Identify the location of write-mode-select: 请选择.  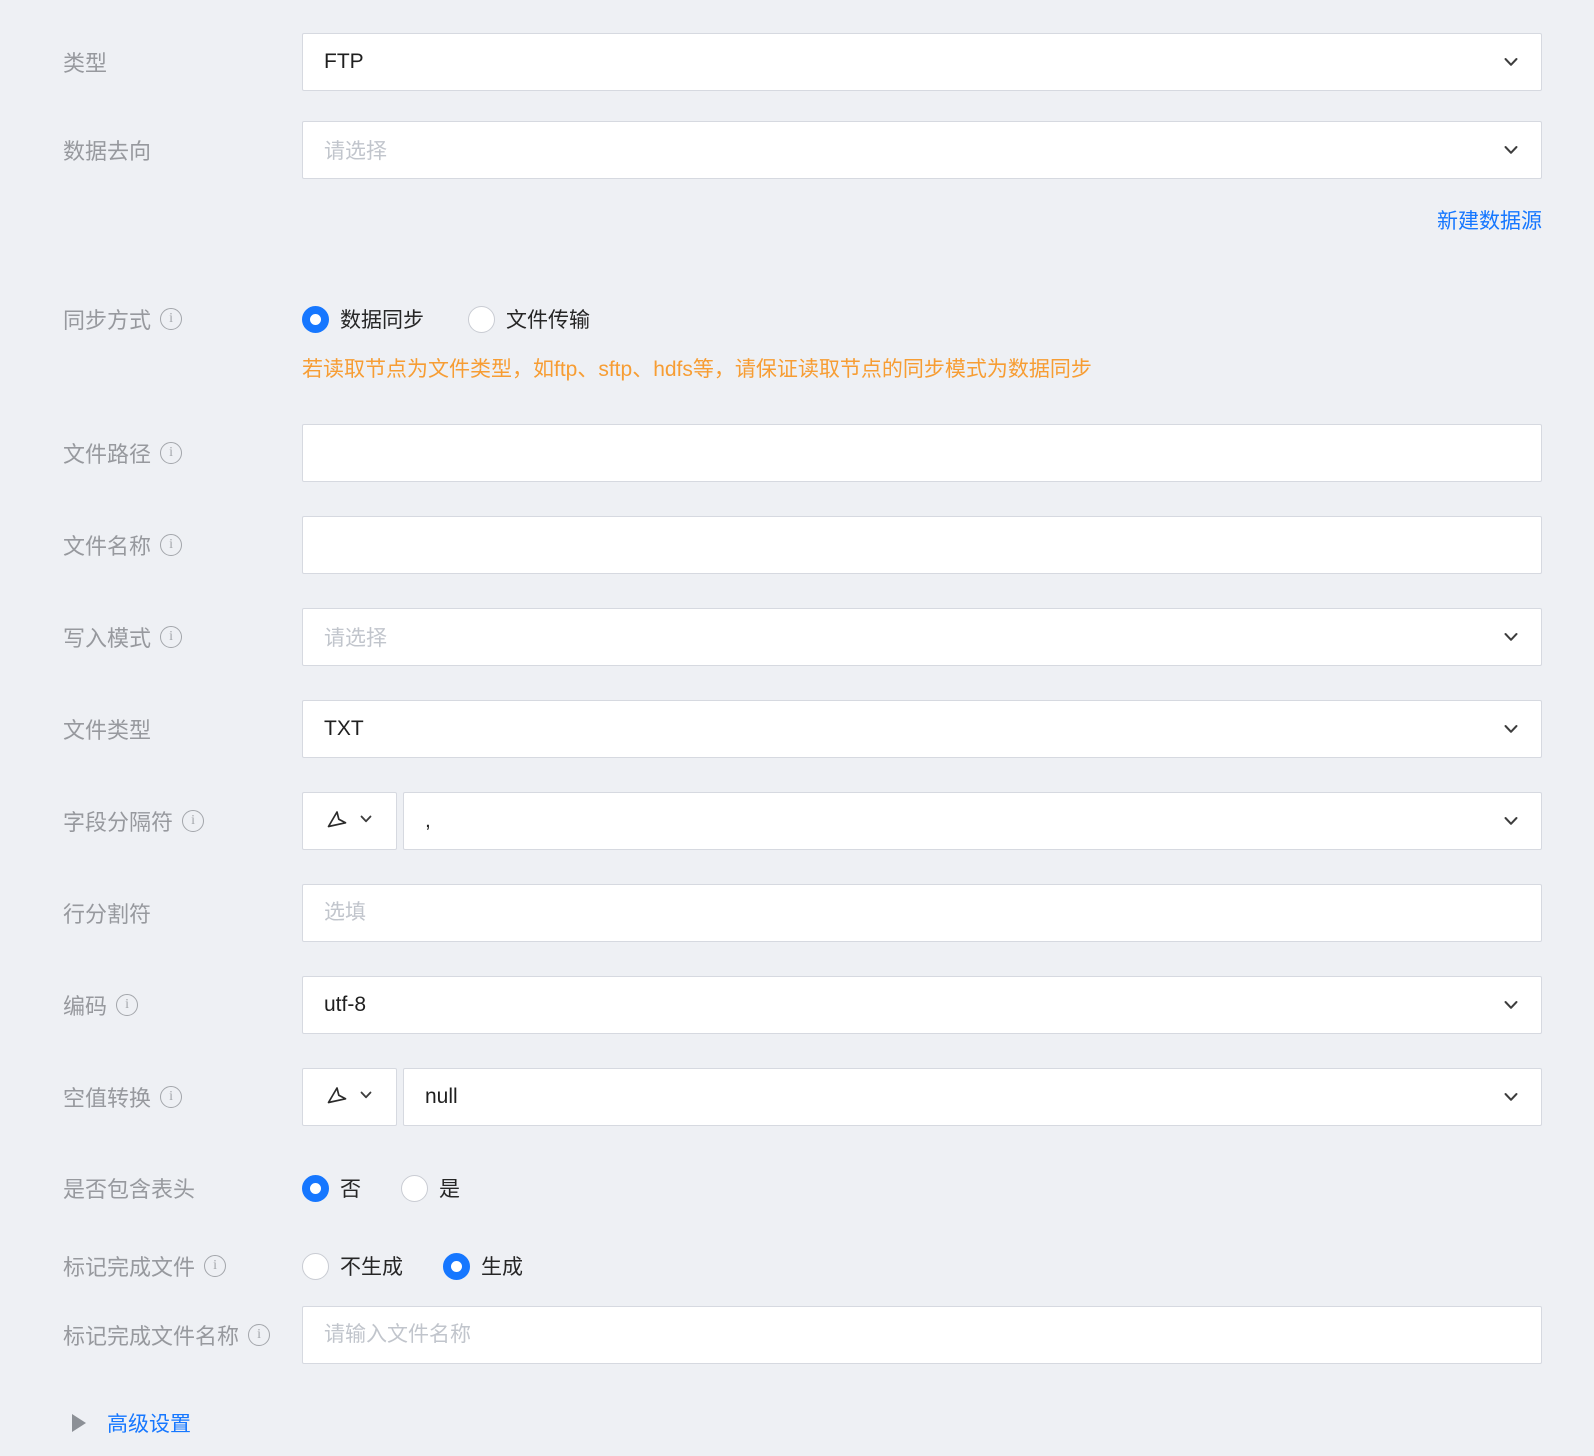
(922, 637).